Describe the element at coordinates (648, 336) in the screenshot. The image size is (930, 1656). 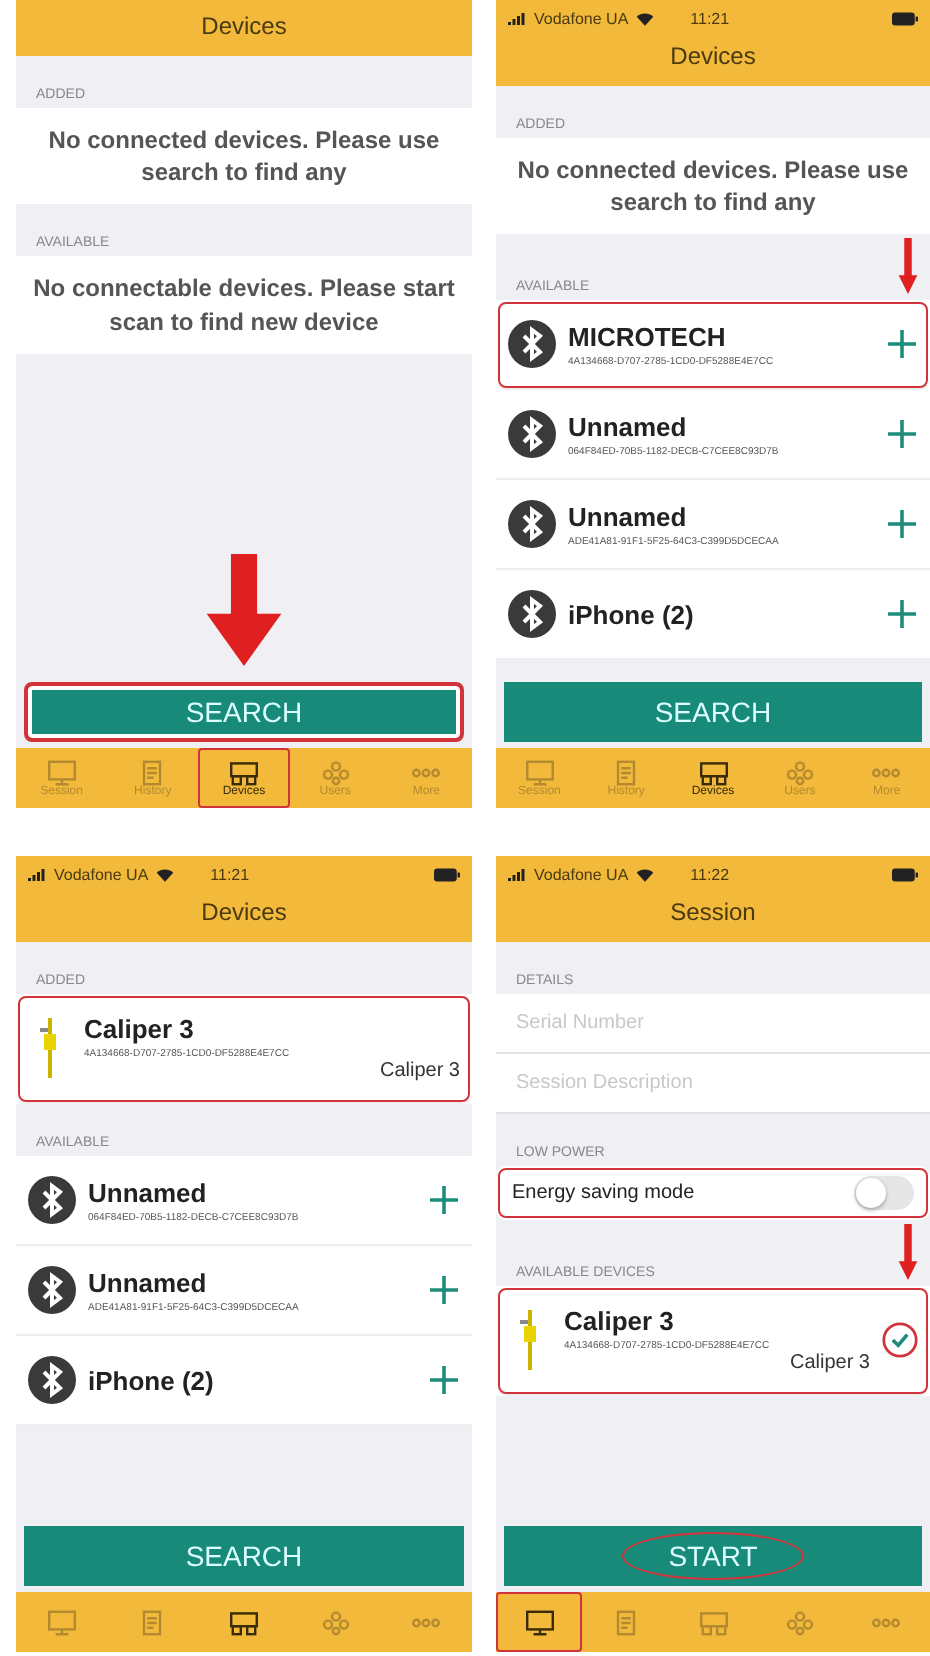
I see `device-name: MICROTECH` at that location.